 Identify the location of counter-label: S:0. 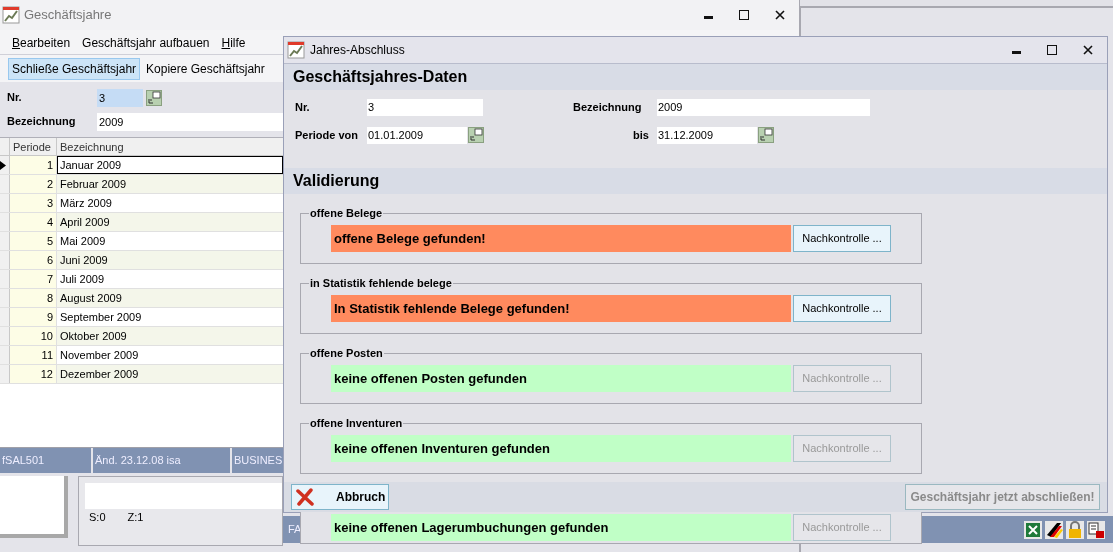
(97, 517).